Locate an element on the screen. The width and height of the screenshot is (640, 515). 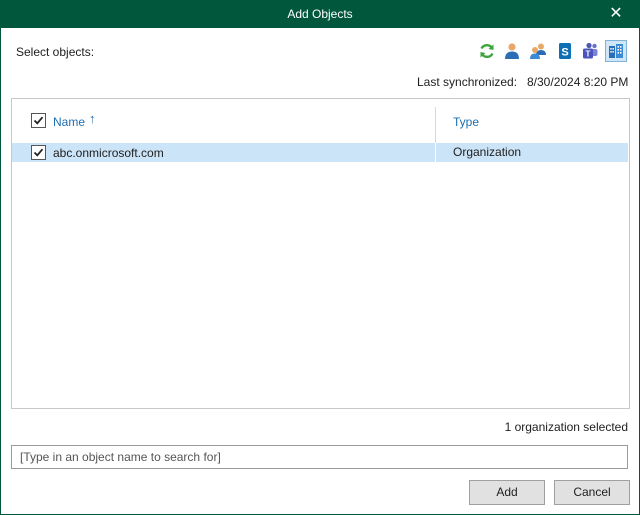
sharepoint-icon: S is located at coordinates (565, 51).